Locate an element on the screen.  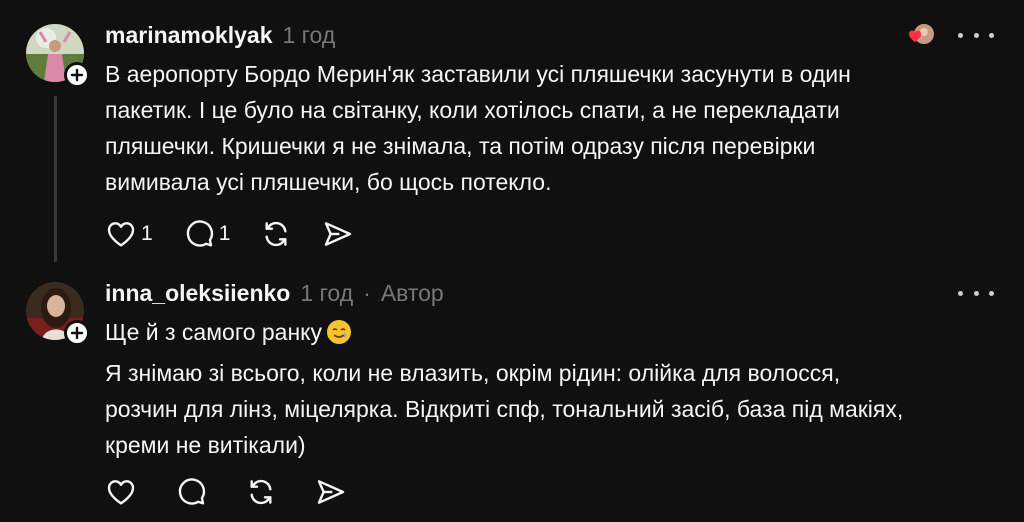
comment-header: inna_oleksiienko 1 год · Автор is located at coordinates (274, 293).